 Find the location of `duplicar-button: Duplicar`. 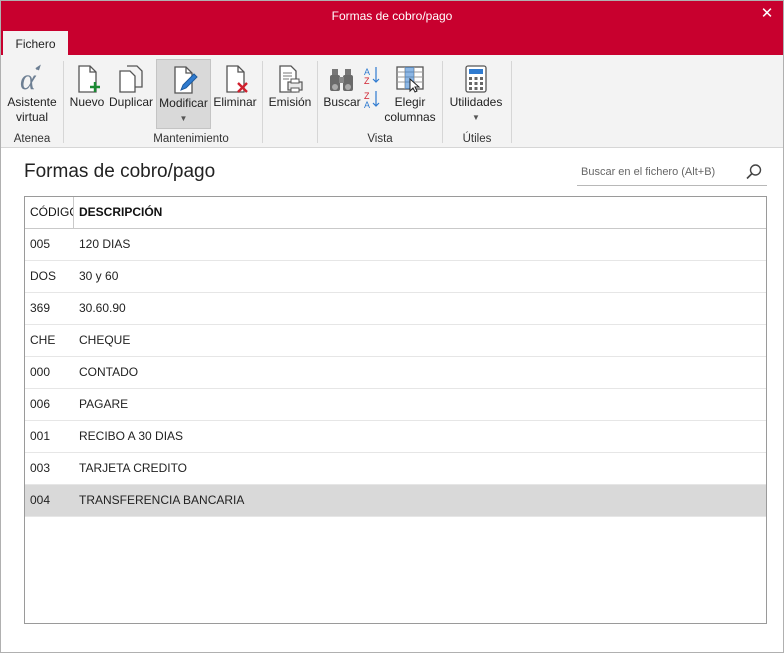

duplicar-button: Duplicar is located at coordinates (131, 94).